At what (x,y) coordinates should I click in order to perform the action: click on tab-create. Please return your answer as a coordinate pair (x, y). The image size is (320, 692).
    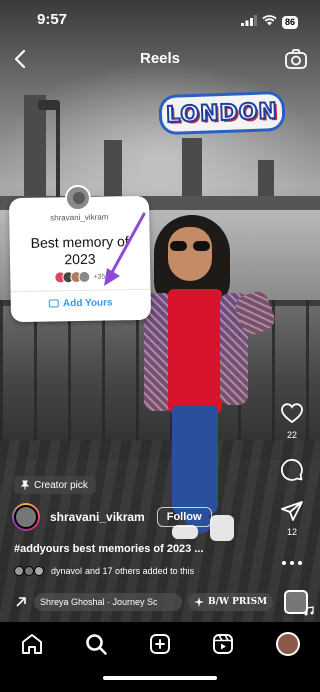
    Looking at the image, I should click on (160, 644).